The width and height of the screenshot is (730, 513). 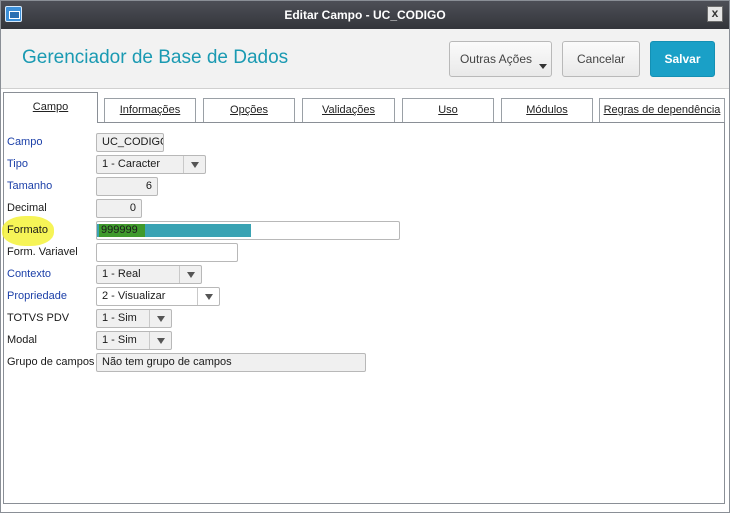 I want to click on campo-label: Campo, so click(x=25, y=142).